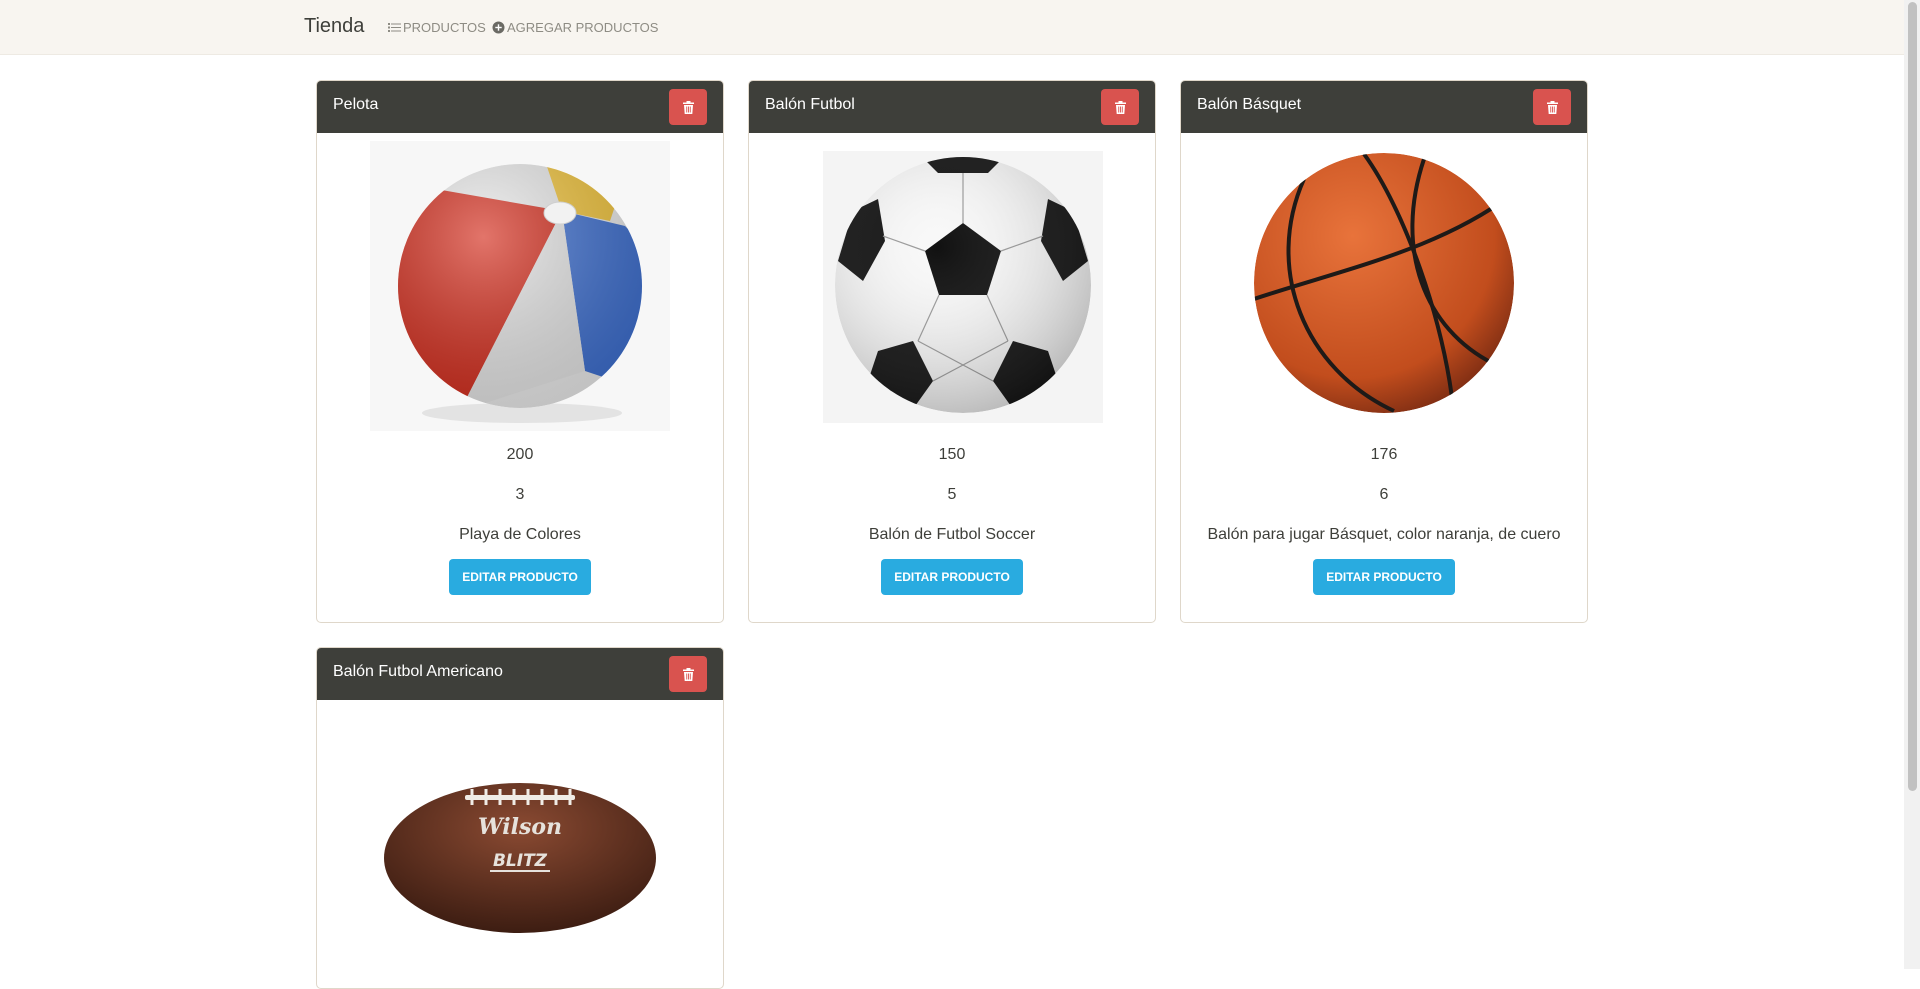 The image size is (1920, 989). Describe the element at coordinates (1384, 454) in the screenshot. I see `product-price: 176` at that location.